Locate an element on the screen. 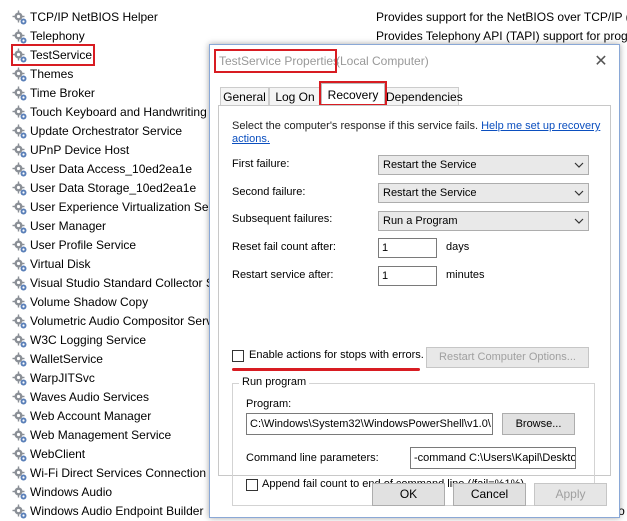 This screenshot has height=521, width=627. service-name: UPnP Device Host is located at coordinates (80, 150).